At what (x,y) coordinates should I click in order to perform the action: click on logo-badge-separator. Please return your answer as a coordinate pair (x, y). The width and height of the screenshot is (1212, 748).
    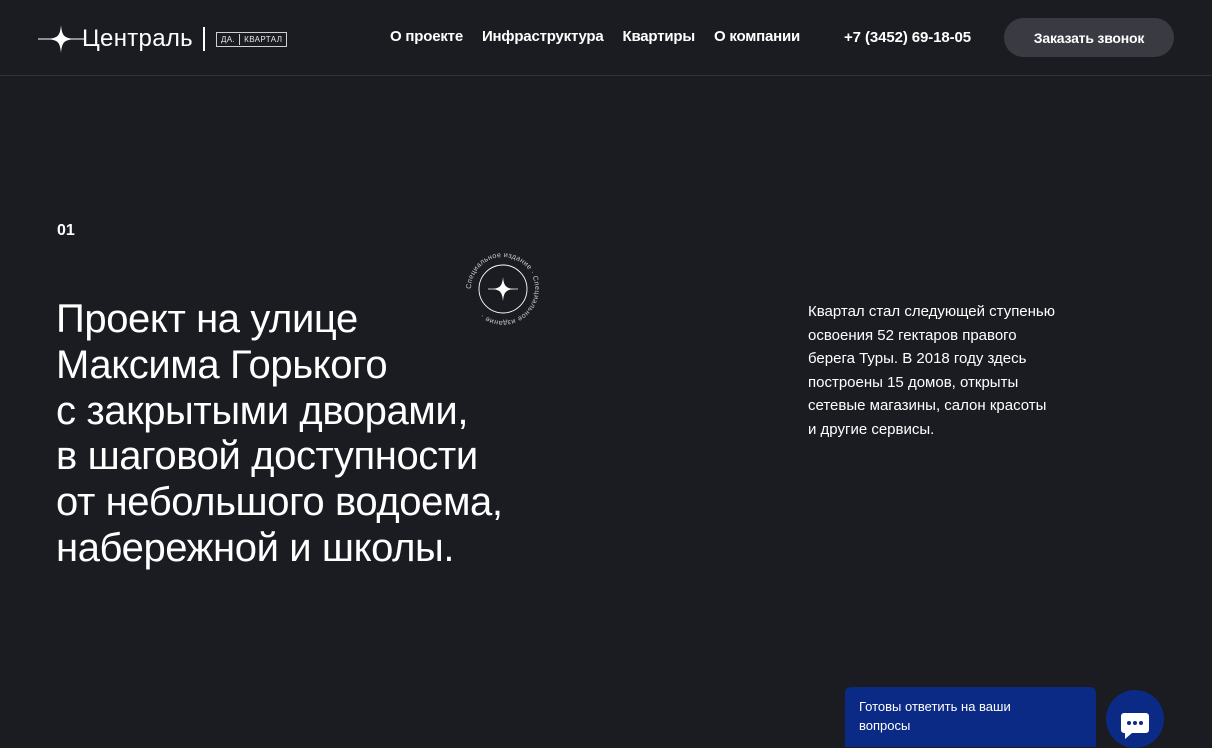
    Looking at the image, I should click on (240, 39).